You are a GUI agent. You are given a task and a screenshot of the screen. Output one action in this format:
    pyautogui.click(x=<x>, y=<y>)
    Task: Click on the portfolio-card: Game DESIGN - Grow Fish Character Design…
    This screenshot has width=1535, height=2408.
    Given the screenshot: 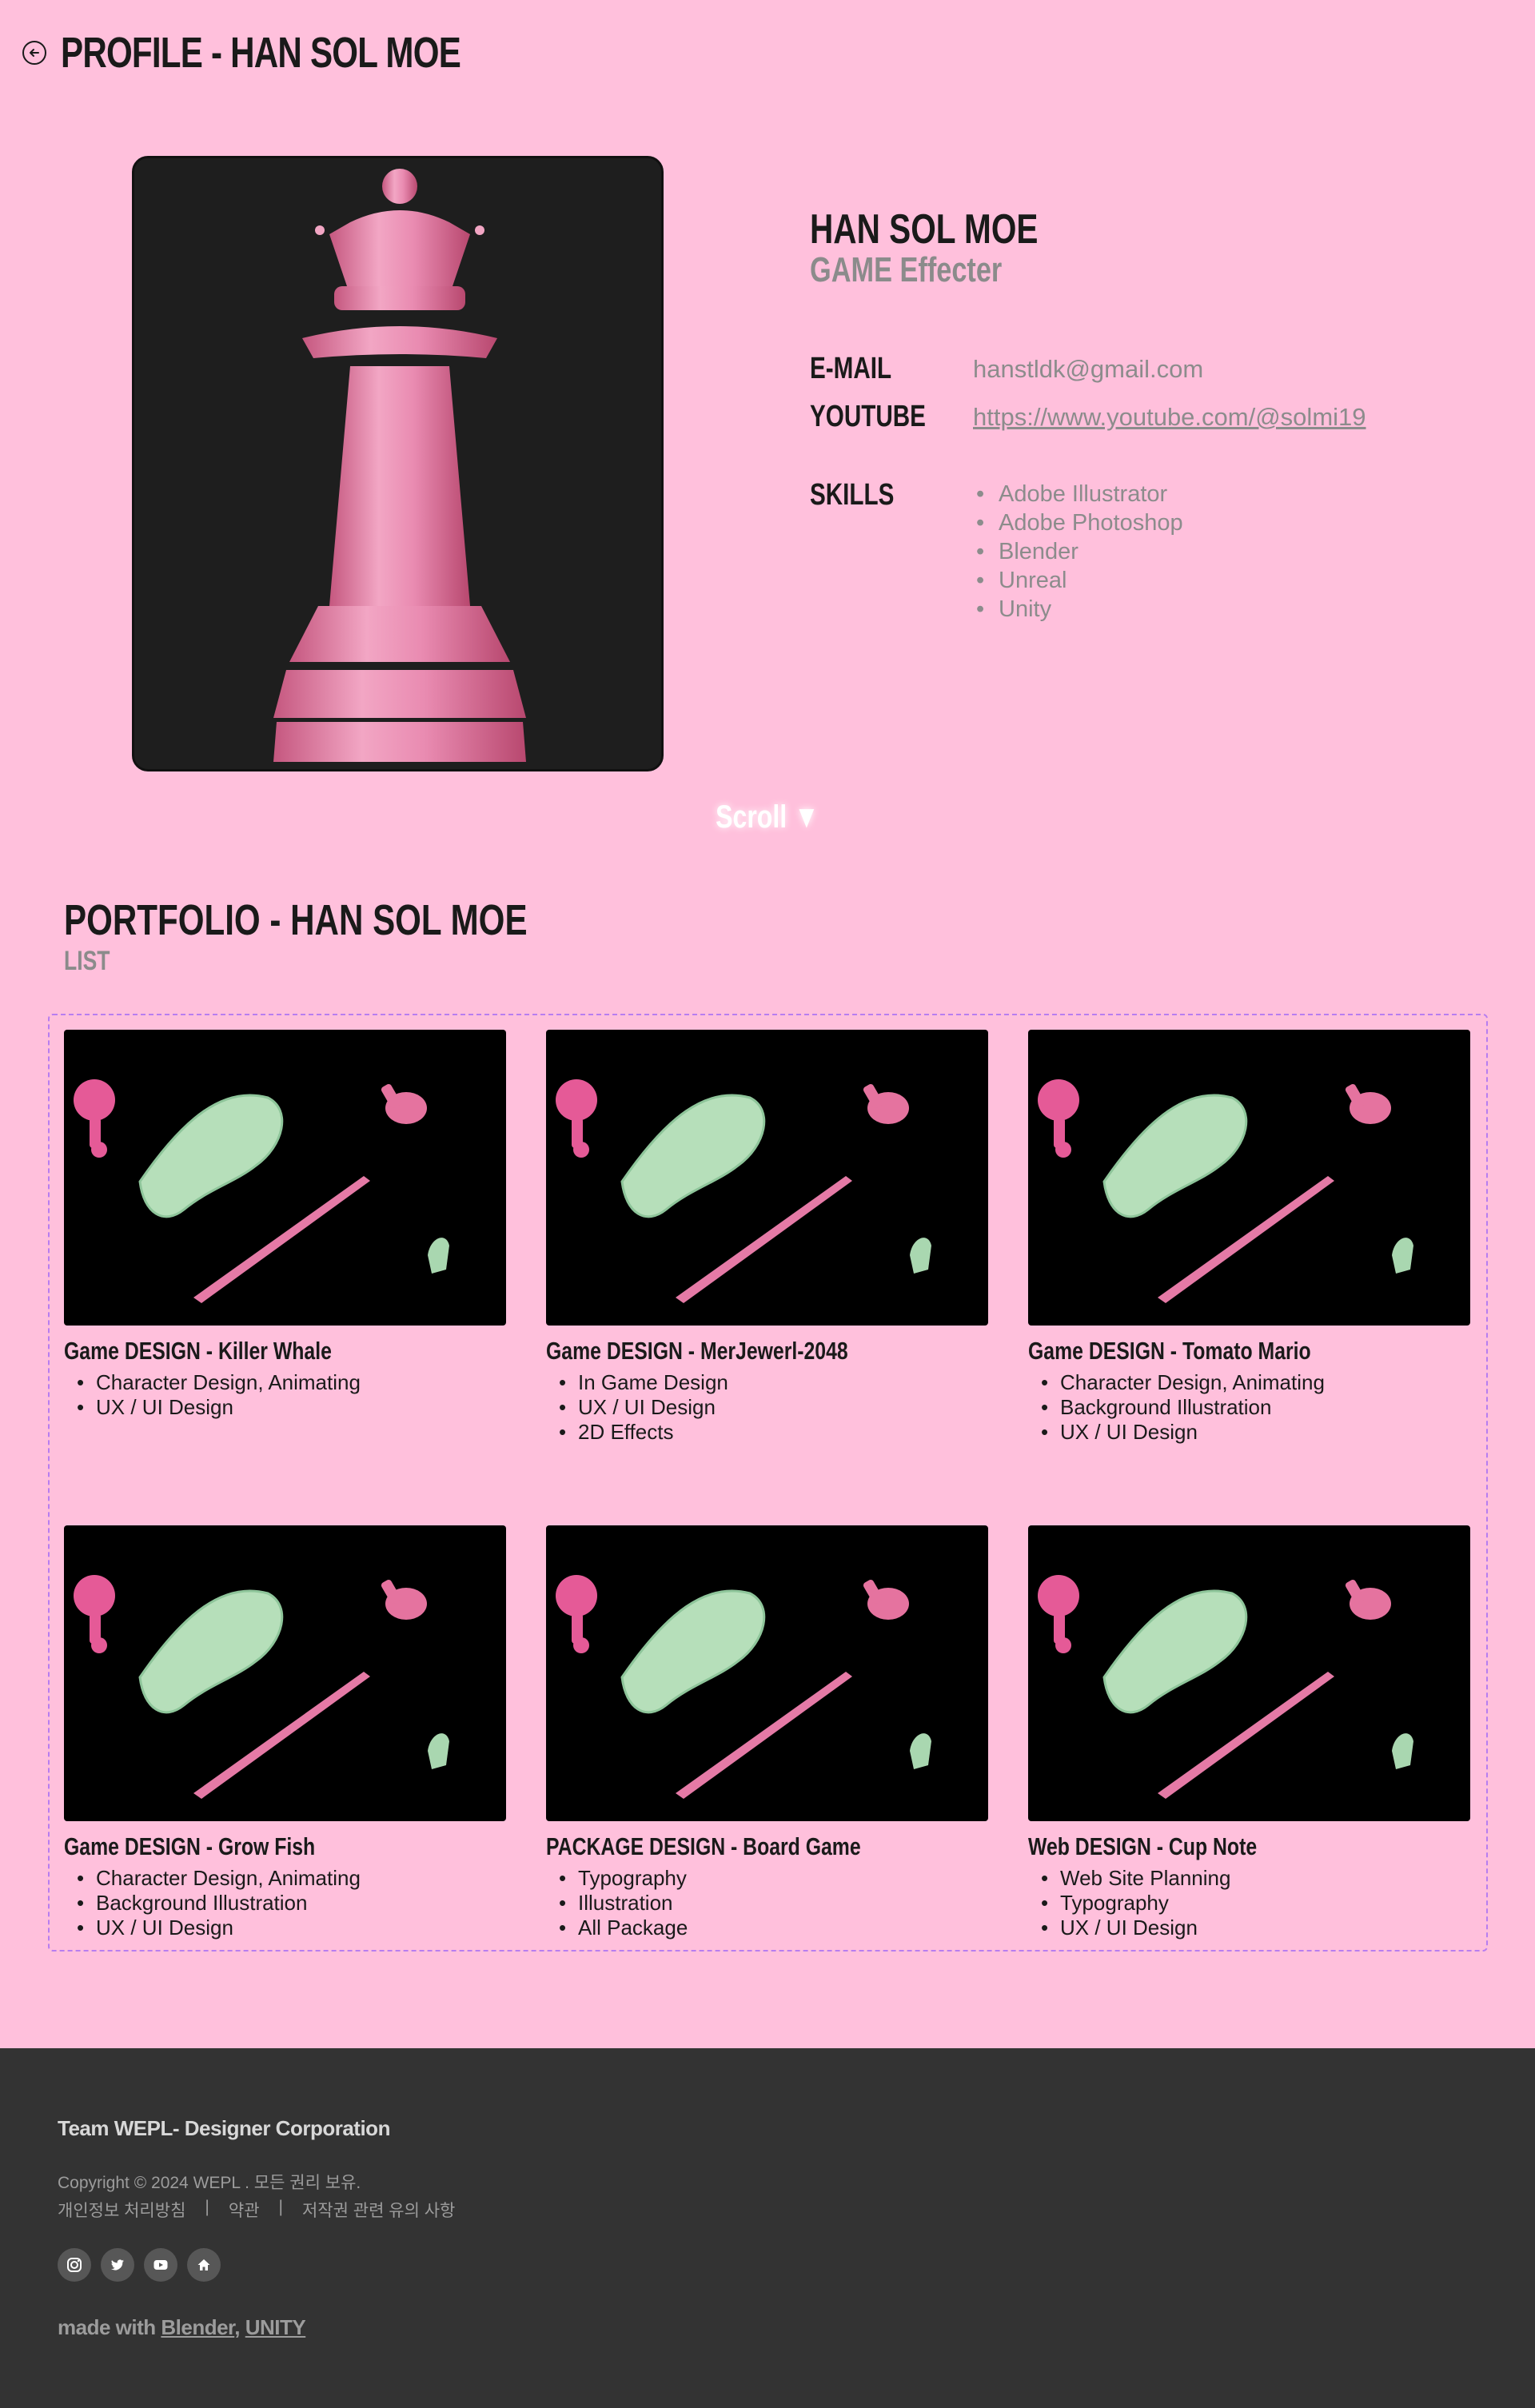 What is the action you would take?
    pyautogui.click(x=285, y=1732)
    